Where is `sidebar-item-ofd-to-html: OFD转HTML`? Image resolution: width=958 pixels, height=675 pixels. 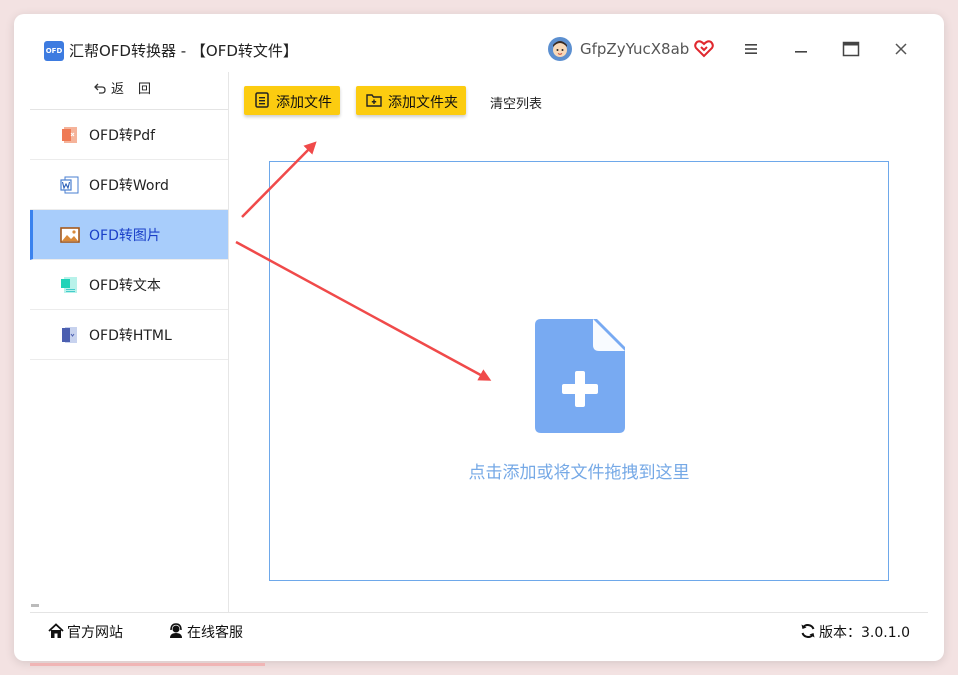
sidebar-item-ofd-to-html: OFD转HTML is located at coordinates (129, 335).